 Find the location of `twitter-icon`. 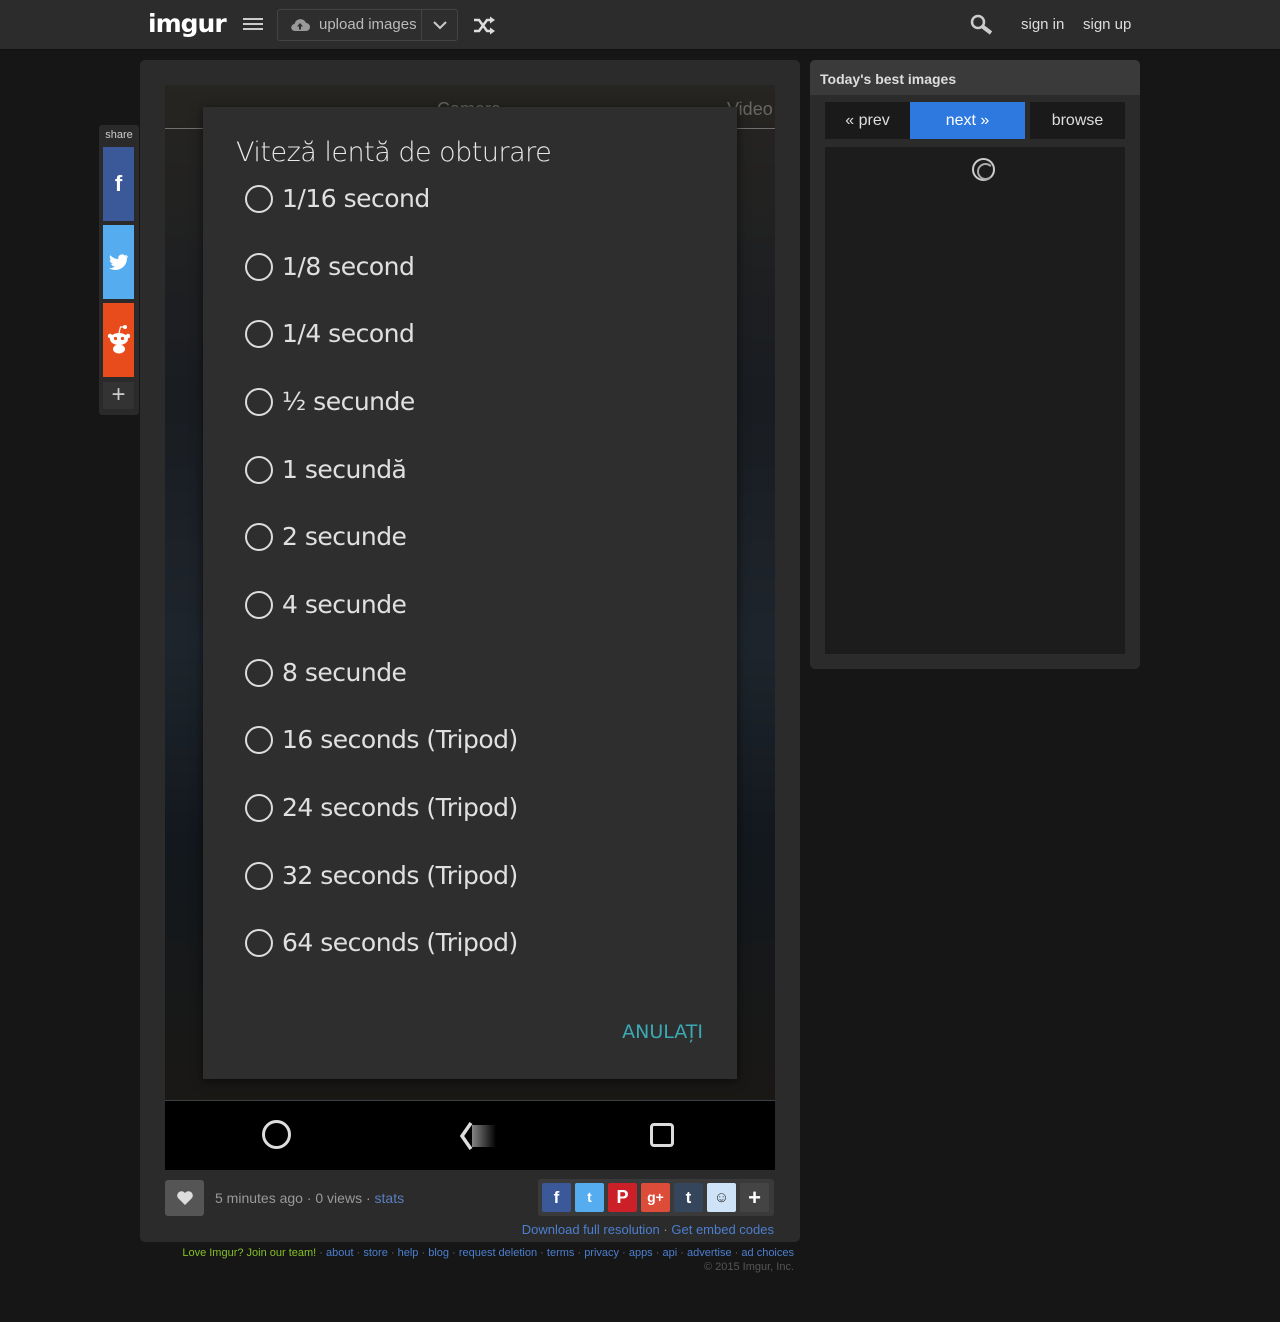

twitter-icon is located at coordinates (118, 262).